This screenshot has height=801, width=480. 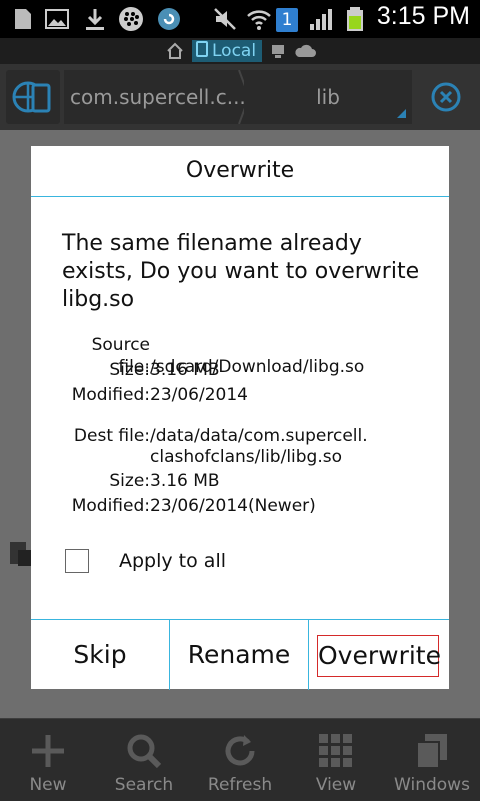 I want to click on source-modified-row: Modified:23/06/2014, so click(x=155, y=395).